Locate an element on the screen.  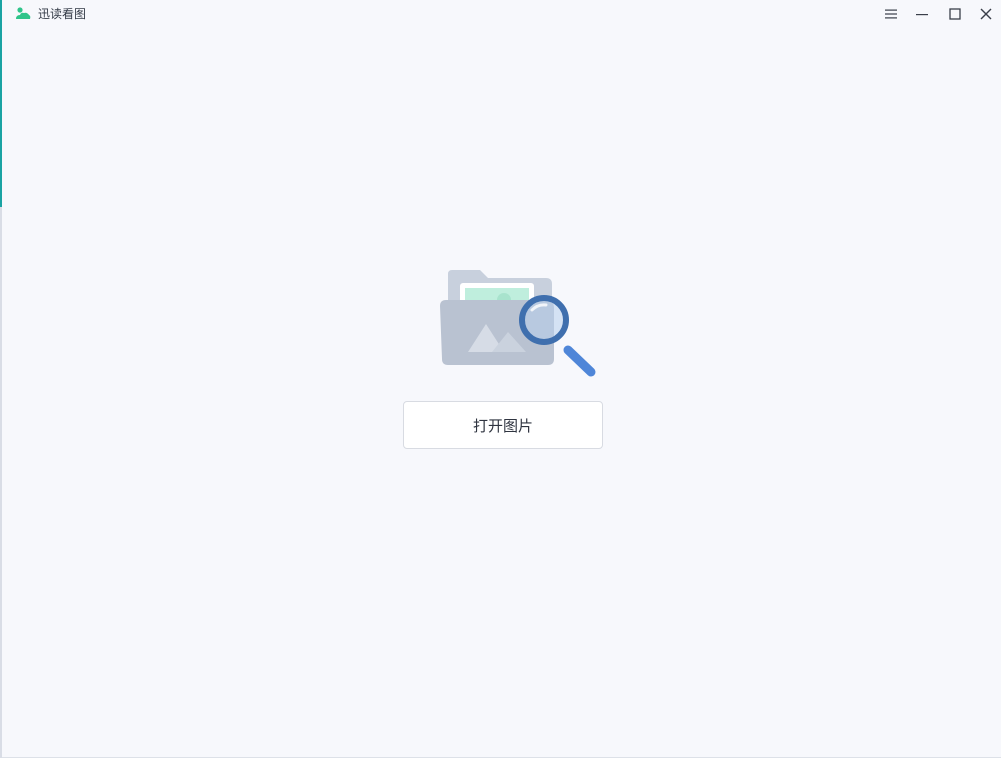
maximize-button is located at coordinates (955, 14).